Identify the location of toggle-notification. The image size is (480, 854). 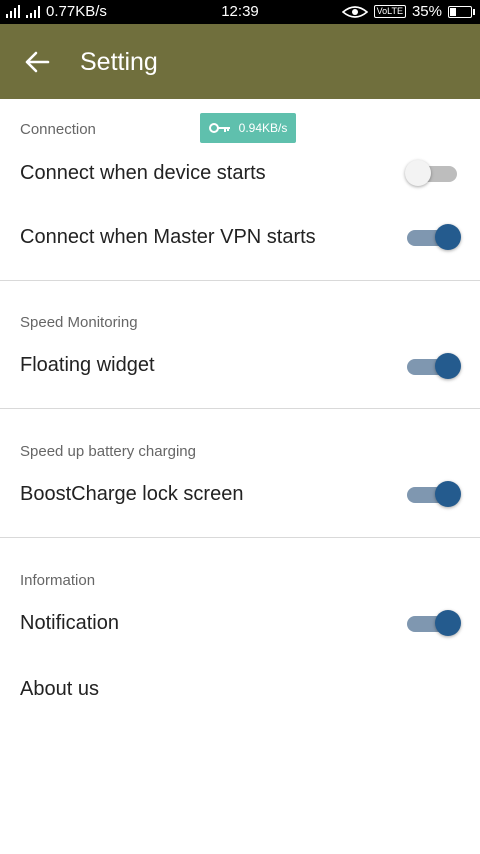
(433, 623).